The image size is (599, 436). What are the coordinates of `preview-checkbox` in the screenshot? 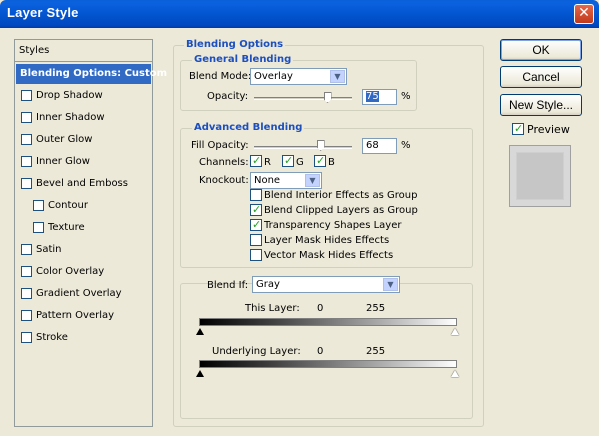 It's located at (518, 128).